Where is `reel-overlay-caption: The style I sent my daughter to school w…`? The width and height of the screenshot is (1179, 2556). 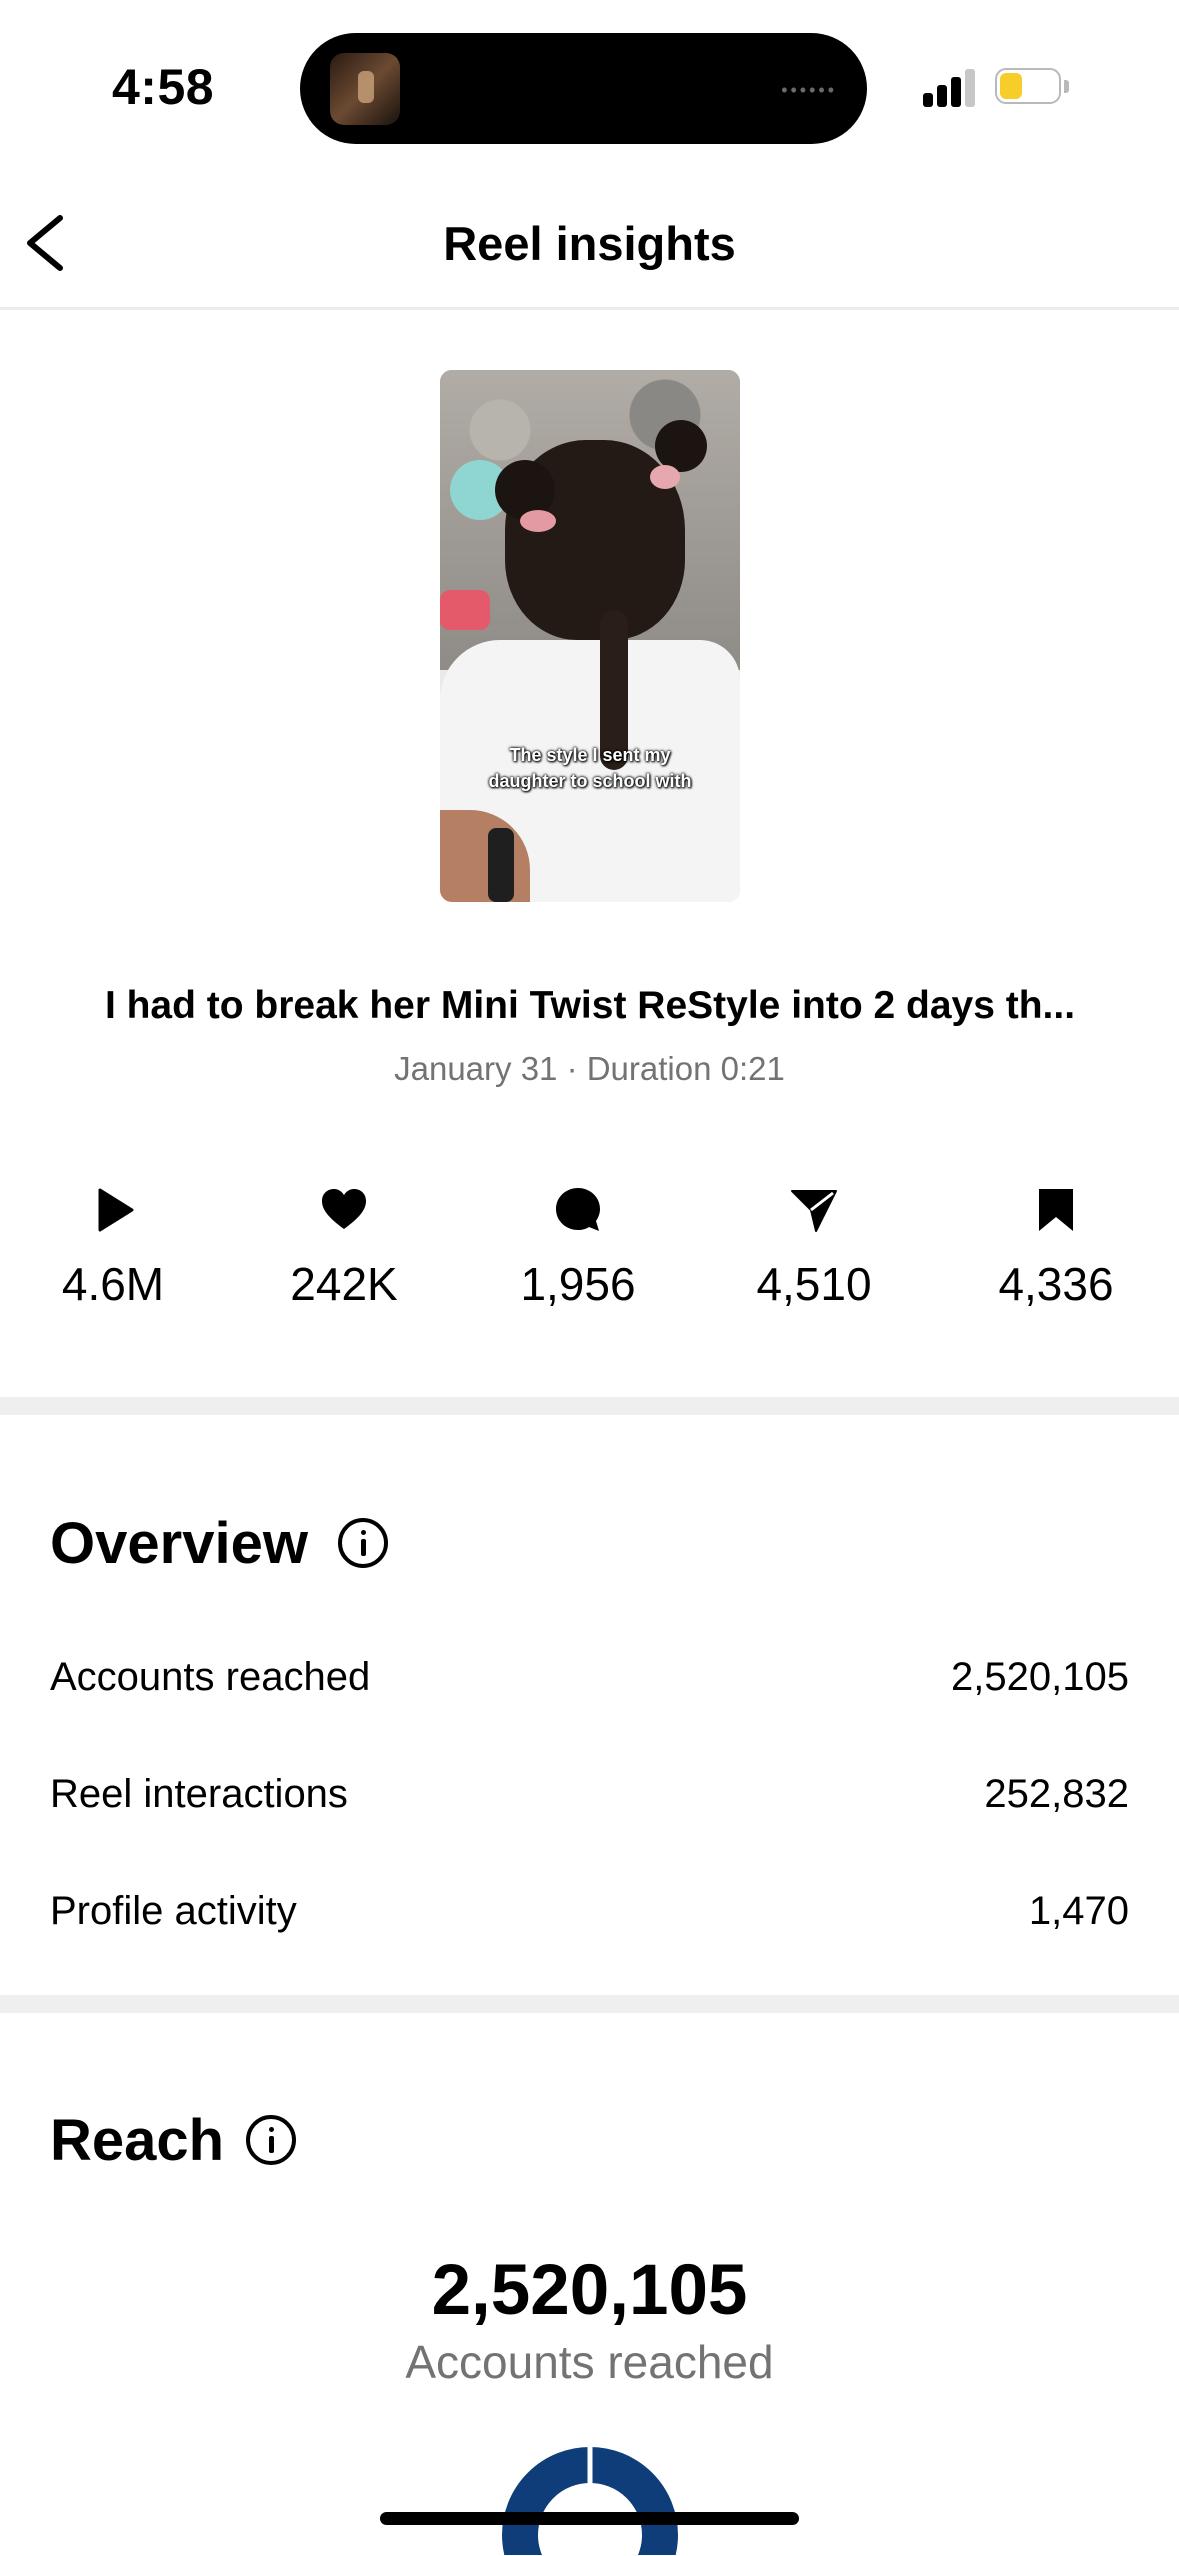
reel-overlay-caption: The style I sent my daughter to school w… is located at coordinates (590, 768).